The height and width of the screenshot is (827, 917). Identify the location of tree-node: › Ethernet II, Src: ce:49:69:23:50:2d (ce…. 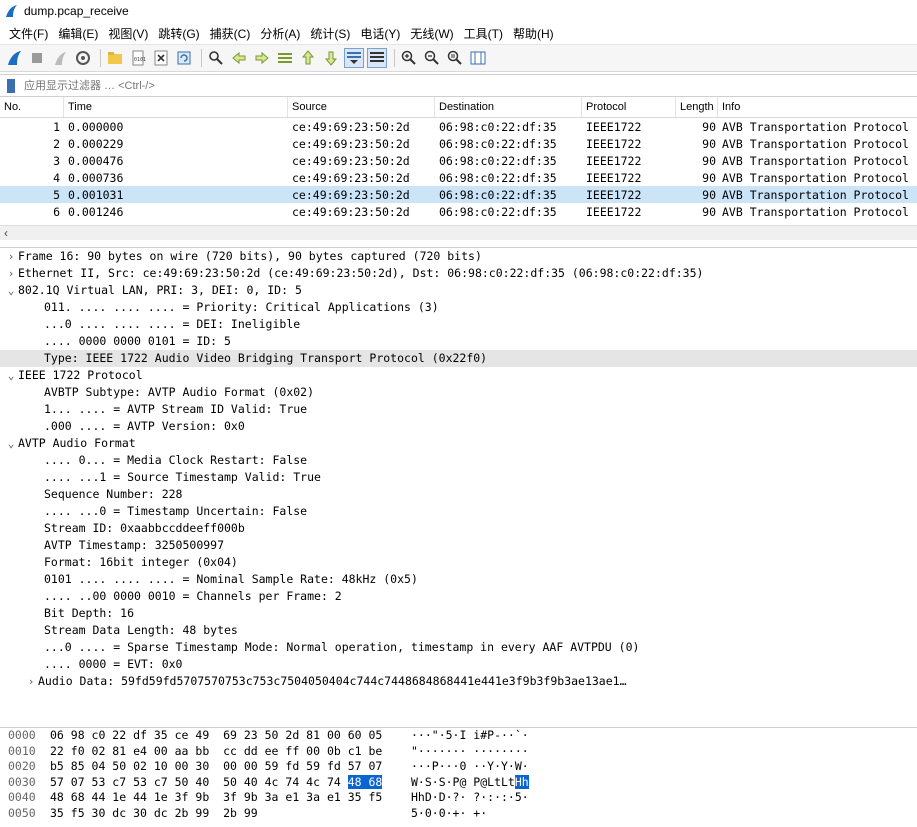
(458, 273).